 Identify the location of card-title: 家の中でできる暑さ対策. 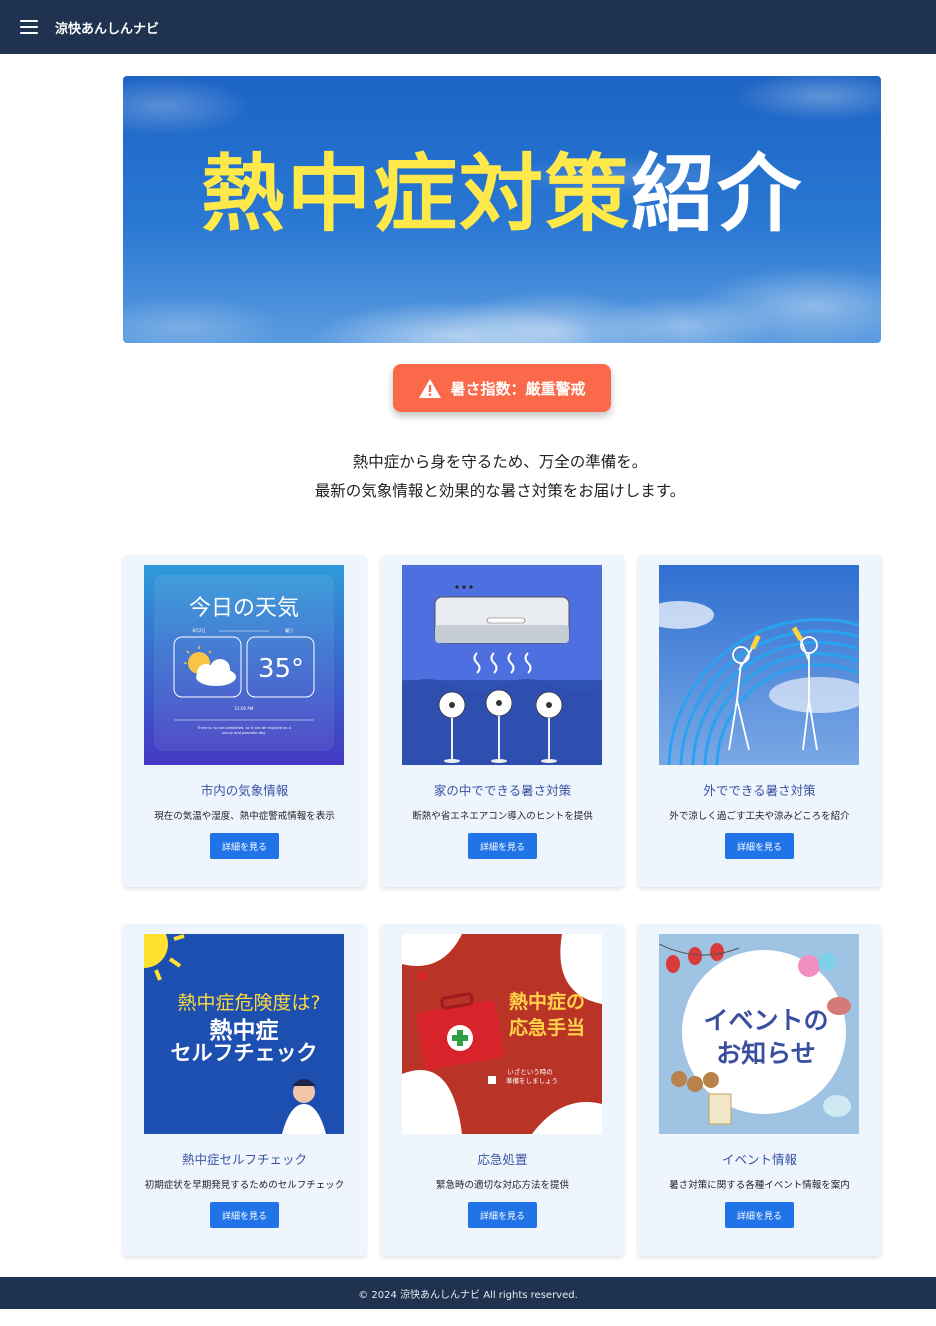
(502, 789).